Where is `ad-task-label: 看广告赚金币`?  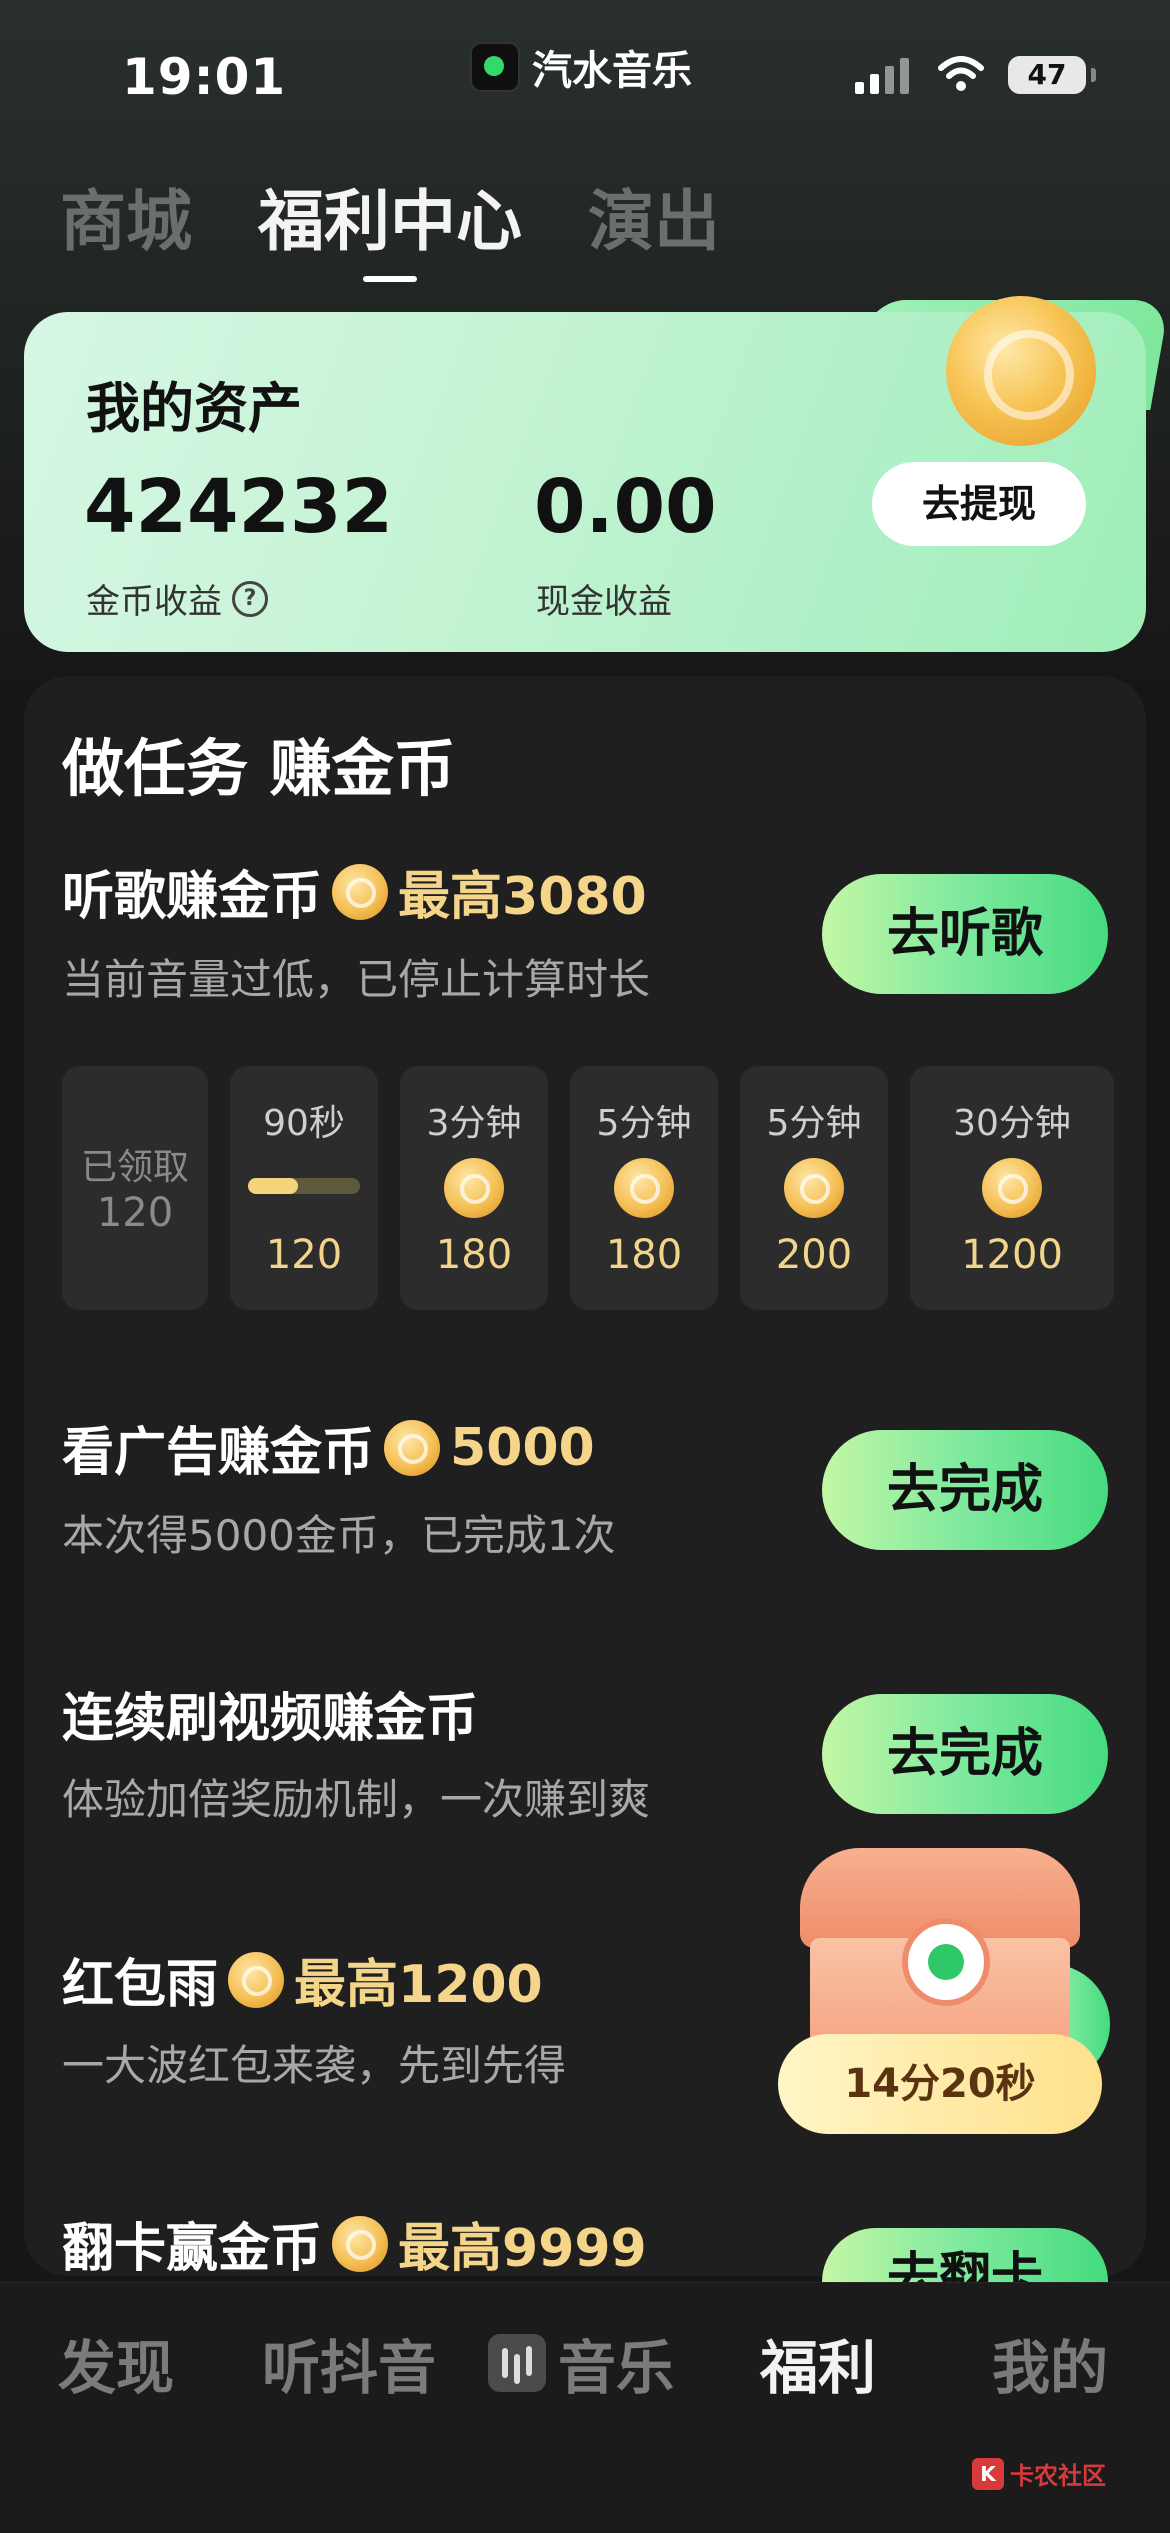 ad-task-label: 看广告赚金币 is located at coordinates (218, 1453).